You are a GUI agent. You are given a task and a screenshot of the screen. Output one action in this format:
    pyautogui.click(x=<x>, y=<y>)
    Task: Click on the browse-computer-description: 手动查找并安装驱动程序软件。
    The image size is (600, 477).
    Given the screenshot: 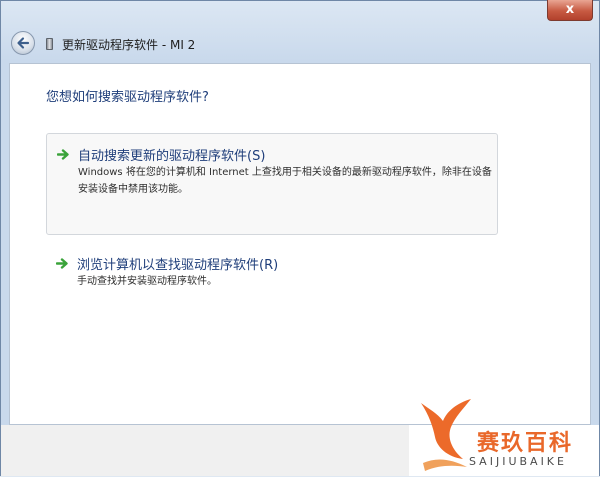 What is the action you would take?
    pyautogui.click(x=147, y=281)
    